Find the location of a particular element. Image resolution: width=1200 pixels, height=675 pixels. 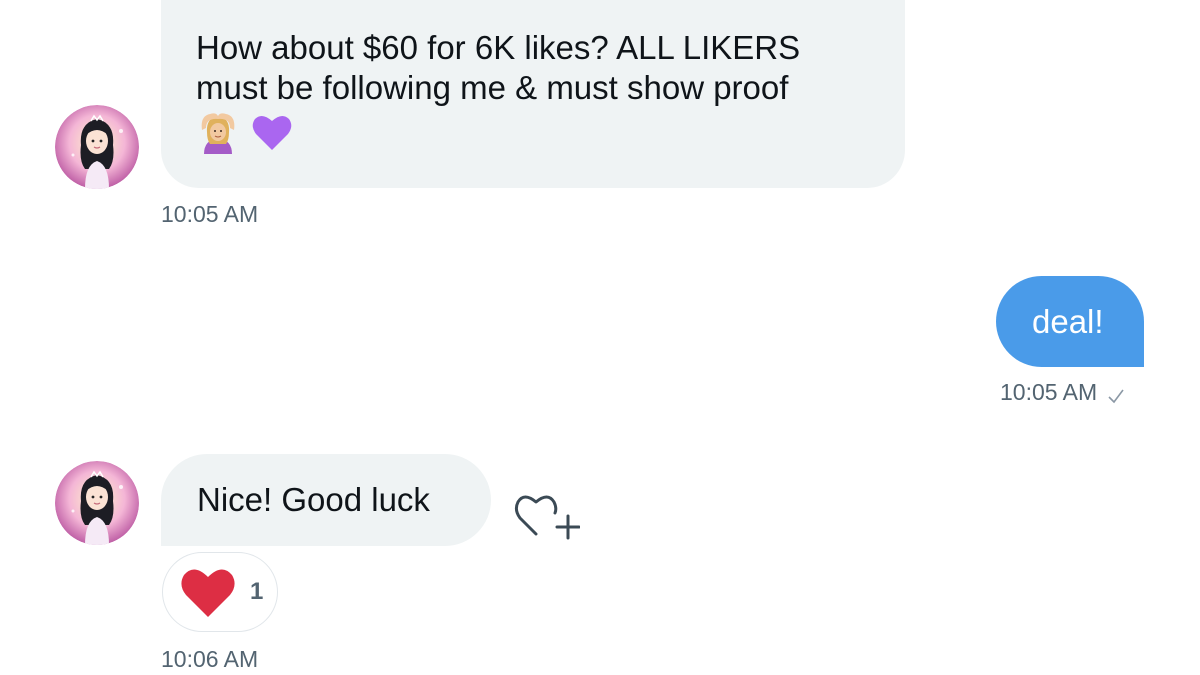

purple-heart-icon is located at coordinates (272, 132).